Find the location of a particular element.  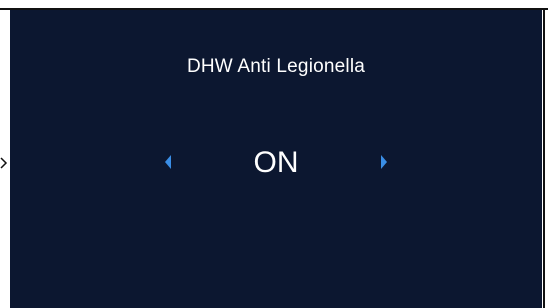

setting-value: ON is located at coordinates (276, 162).